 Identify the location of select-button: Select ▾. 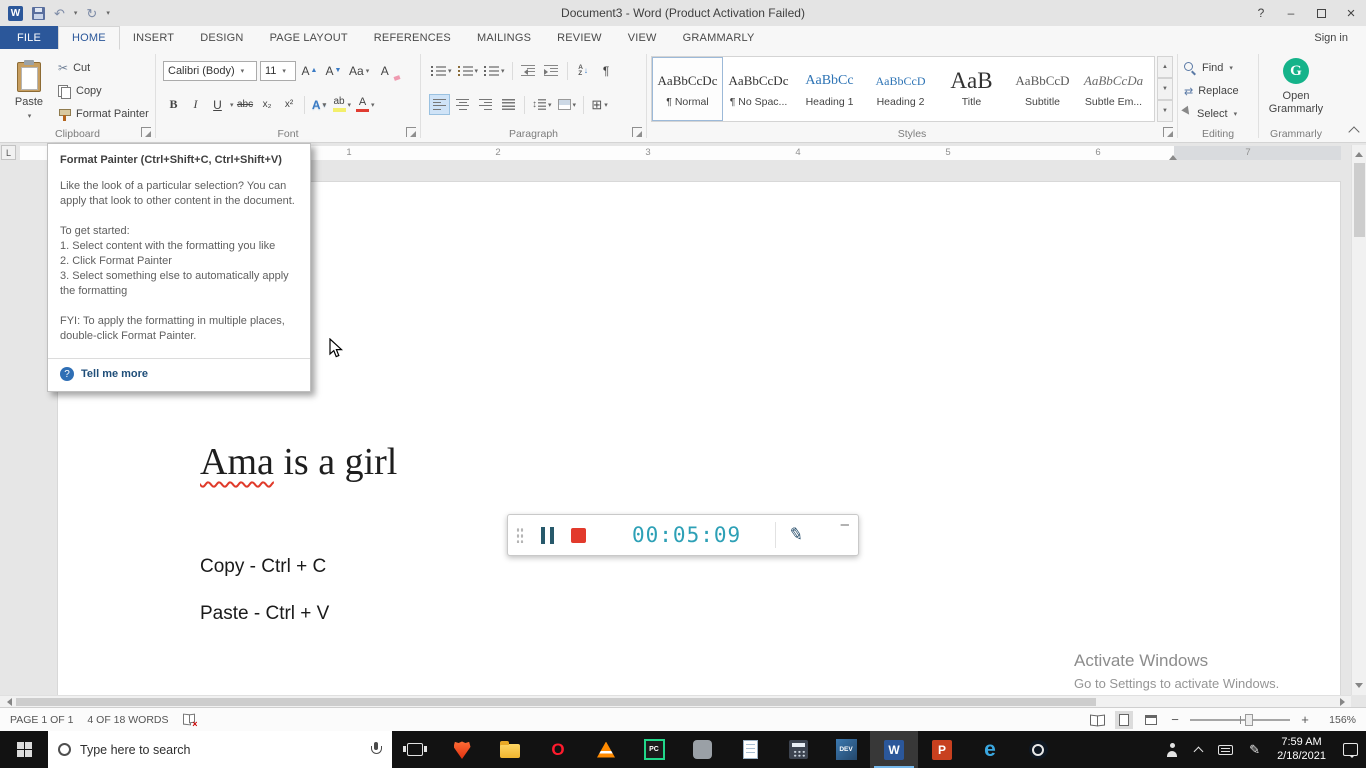
(1209, 114).